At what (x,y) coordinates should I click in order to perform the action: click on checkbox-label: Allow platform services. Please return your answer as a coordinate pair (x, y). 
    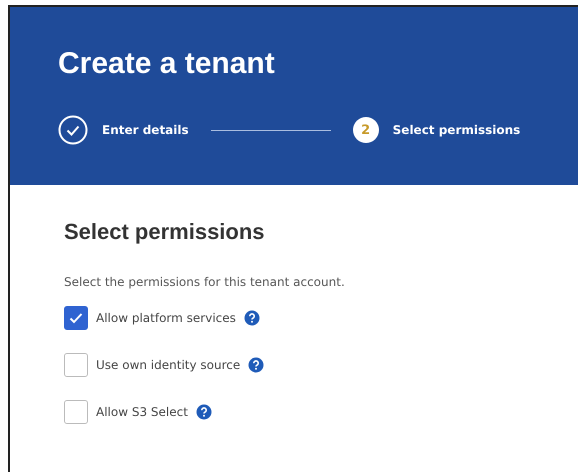
    Looking at the image, I should click on (166, 318).